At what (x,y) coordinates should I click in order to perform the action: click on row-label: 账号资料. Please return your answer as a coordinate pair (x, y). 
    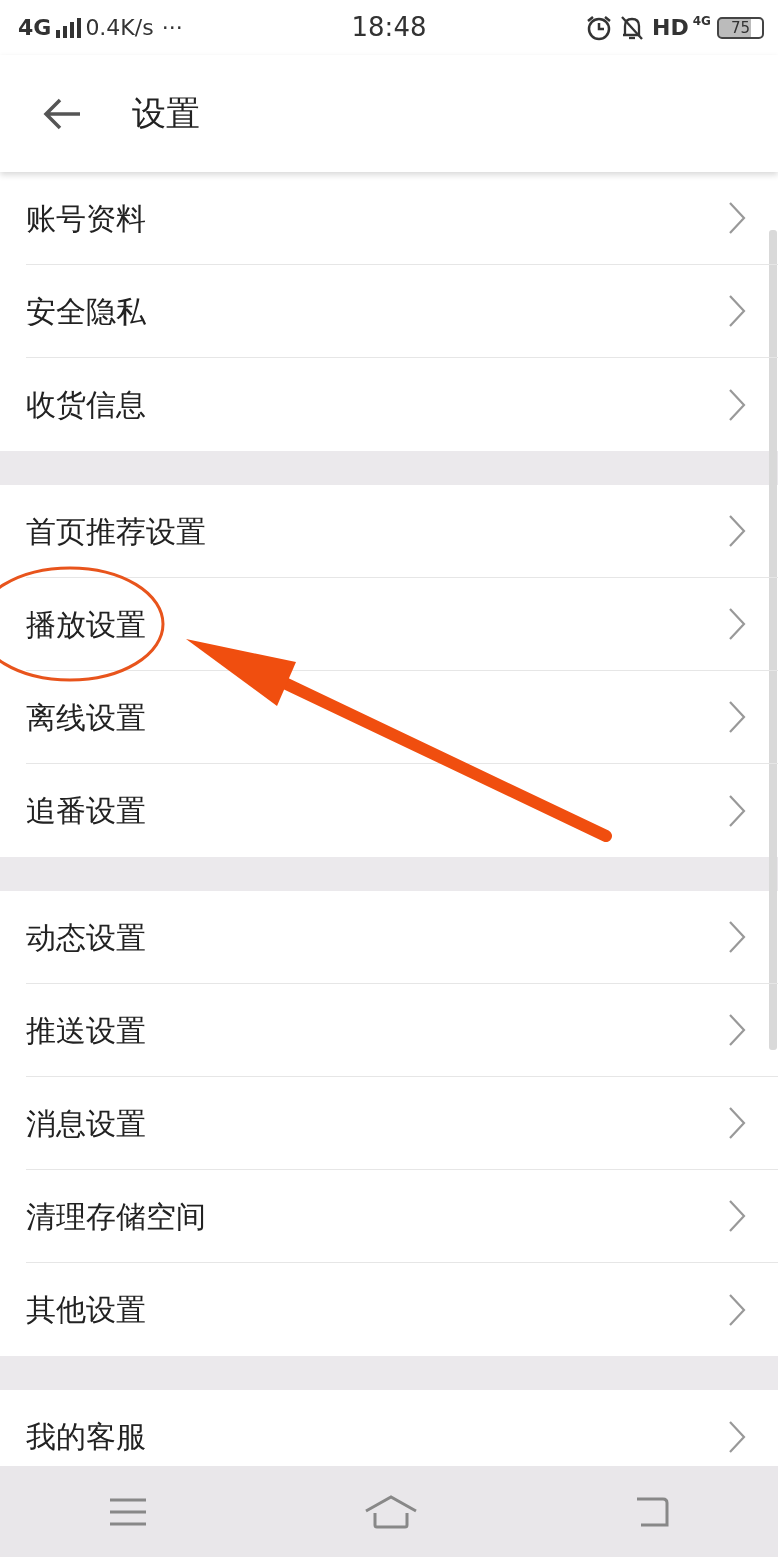
    Looking at the image, I should click on (86, 218).